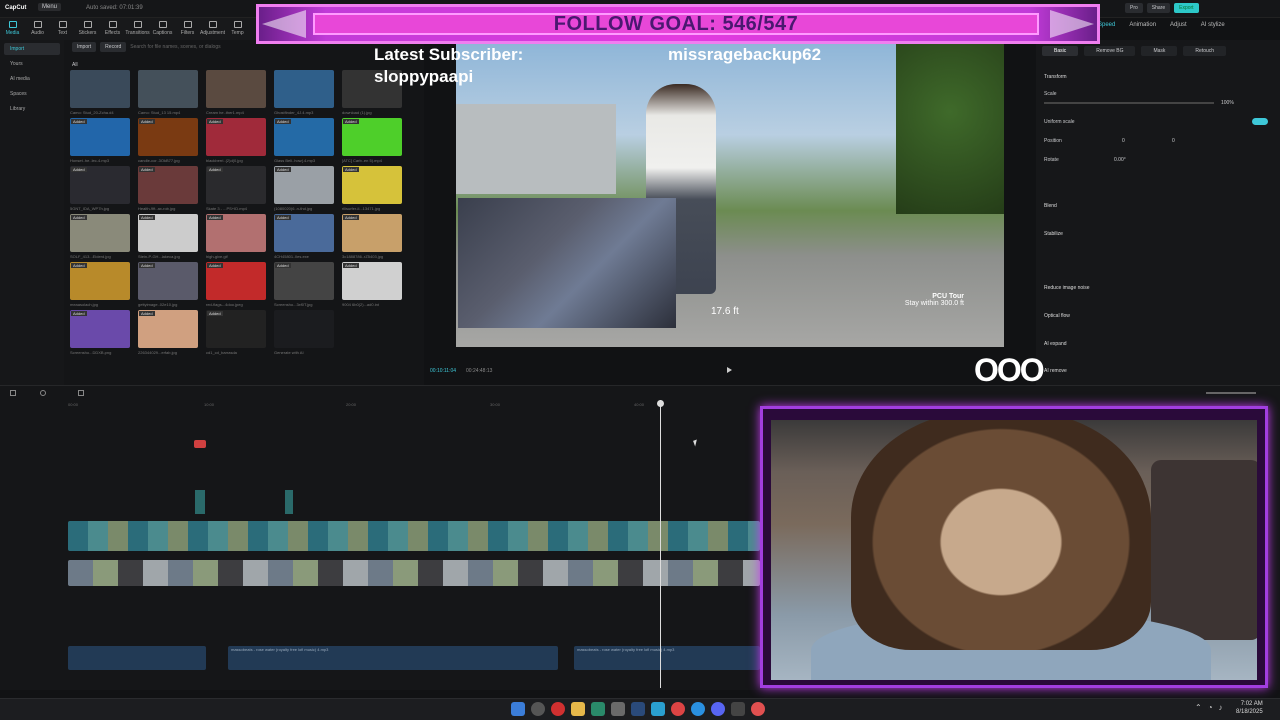  What do you see at coordinates (100, 188) in the screenshot?
I see `media-thumbnail: Added 5GNT_IDA_WP7h.jpg` at bounding box center [100, 188].